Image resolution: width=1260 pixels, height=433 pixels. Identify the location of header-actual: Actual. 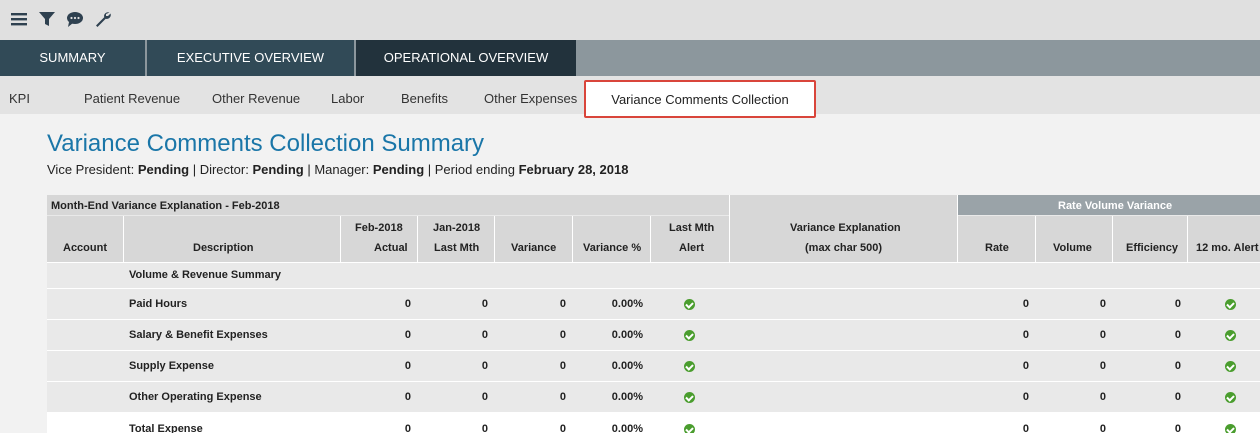
(391, 248).